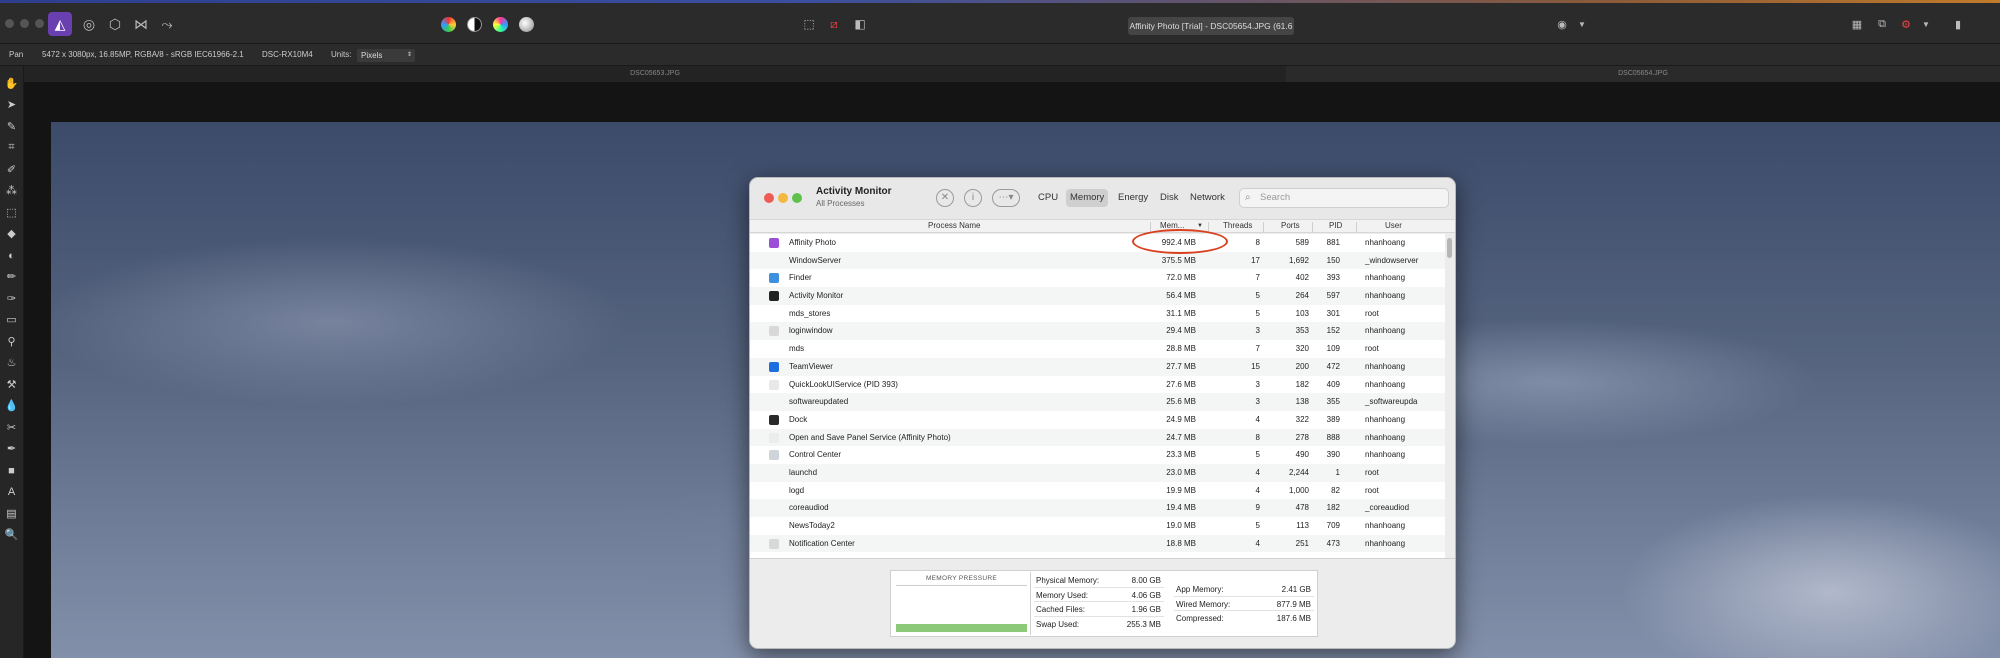  Describe the element at coordinates (1926, 24) in the screenshot. I see `assistant-chevron-icon: ▼` at that location.